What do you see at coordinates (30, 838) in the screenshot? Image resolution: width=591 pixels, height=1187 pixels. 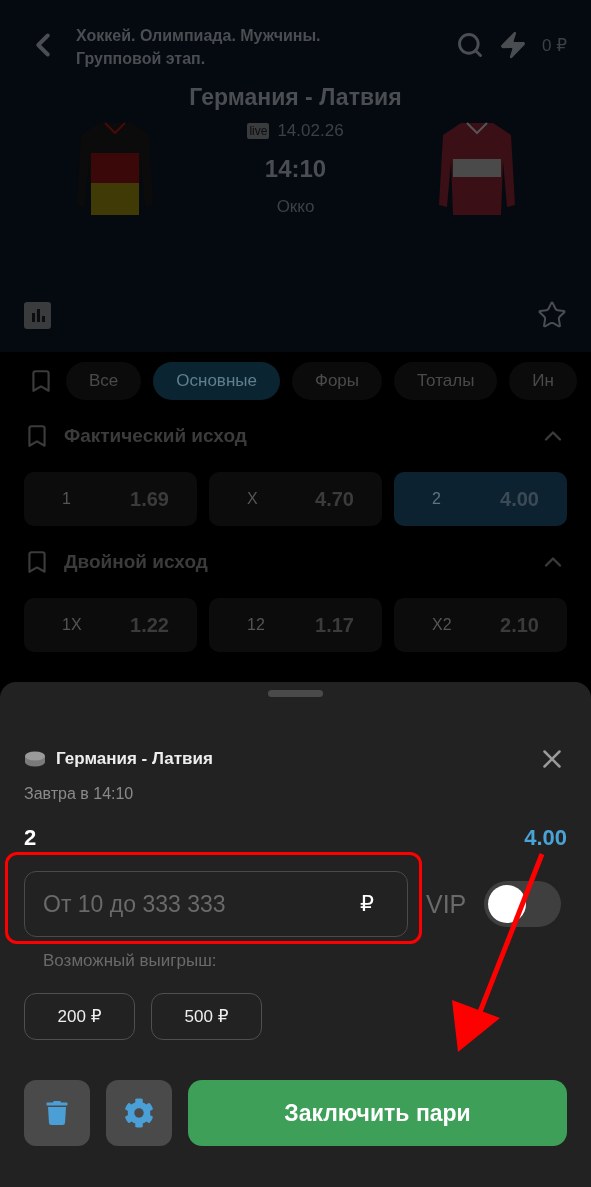 I see `selected-outcome: 2` at bounding box center [30, 838].